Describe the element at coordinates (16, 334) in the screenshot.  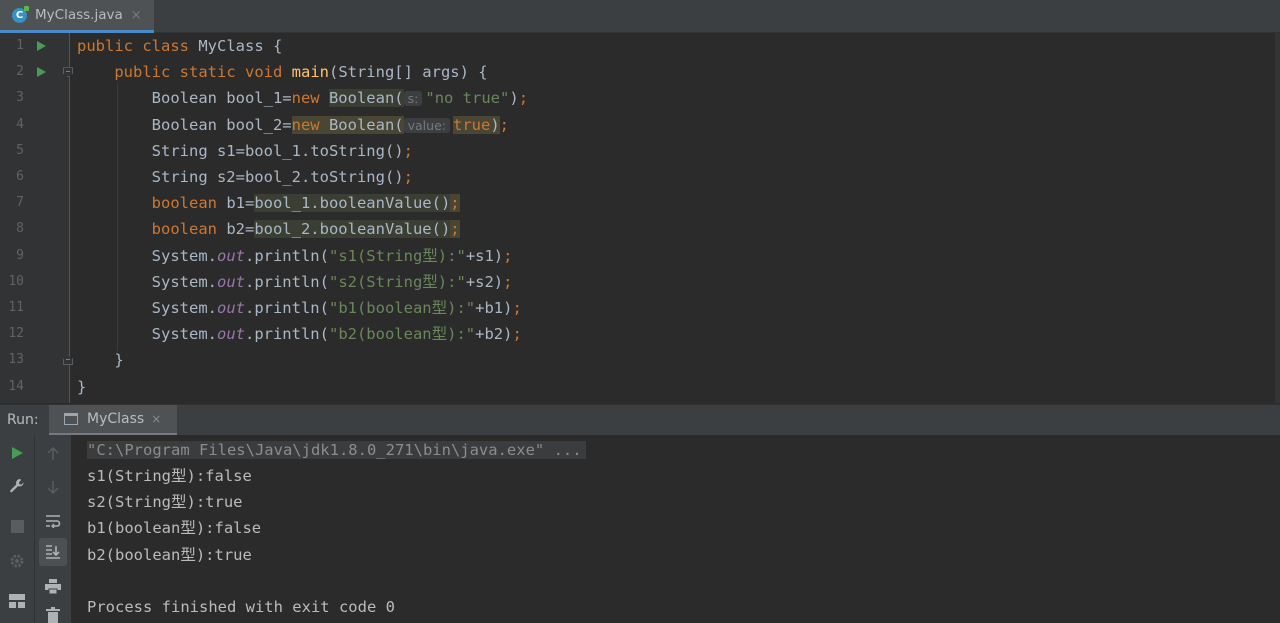
I see `line-number: 12` at that location.